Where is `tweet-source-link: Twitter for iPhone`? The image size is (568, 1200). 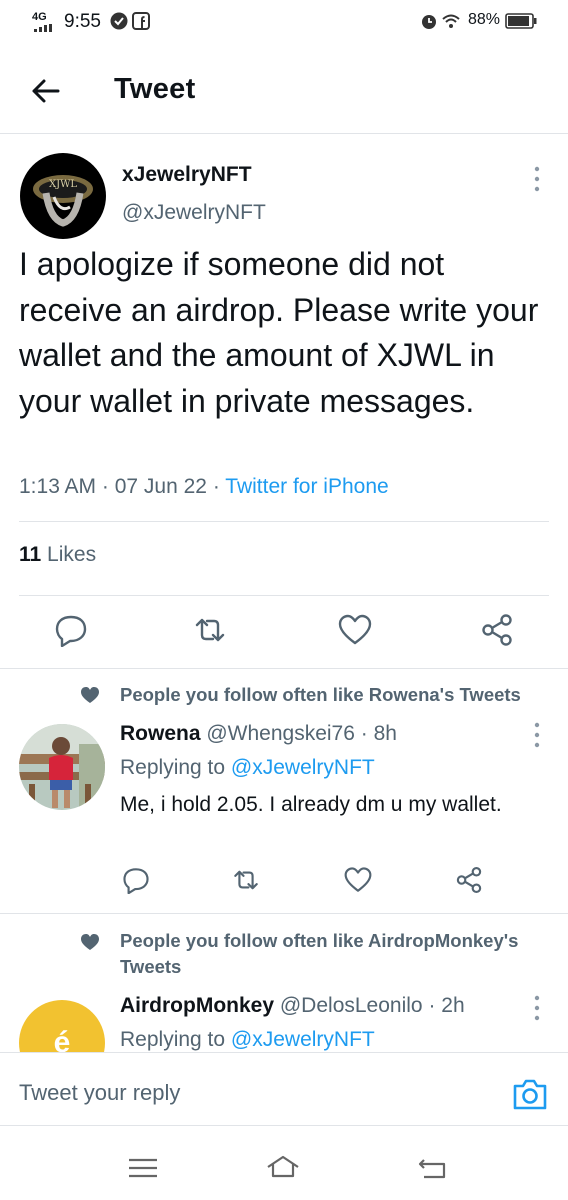
tweet-source-link: Twitter for iPhone is located at coordinates (306, 486).